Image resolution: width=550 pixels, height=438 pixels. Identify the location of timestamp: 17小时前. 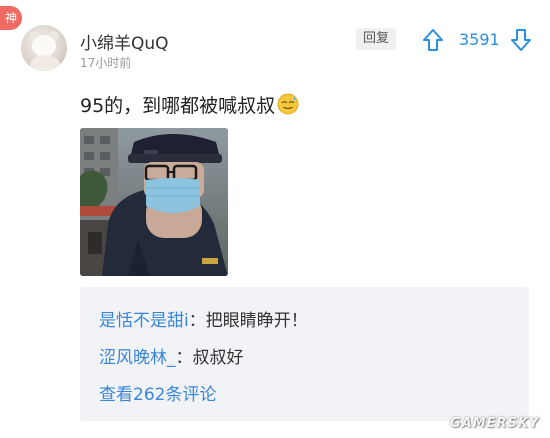
(106, 63).